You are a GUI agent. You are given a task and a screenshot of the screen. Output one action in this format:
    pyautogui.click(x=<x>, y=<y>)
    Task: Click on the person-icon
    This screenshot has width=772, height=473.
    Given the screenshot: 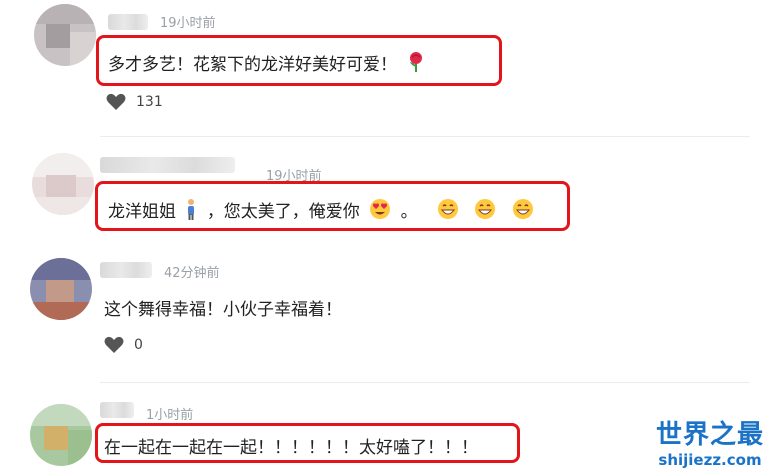 What is the action you would take?
    pyautogui.click(x=191, y=209)
    